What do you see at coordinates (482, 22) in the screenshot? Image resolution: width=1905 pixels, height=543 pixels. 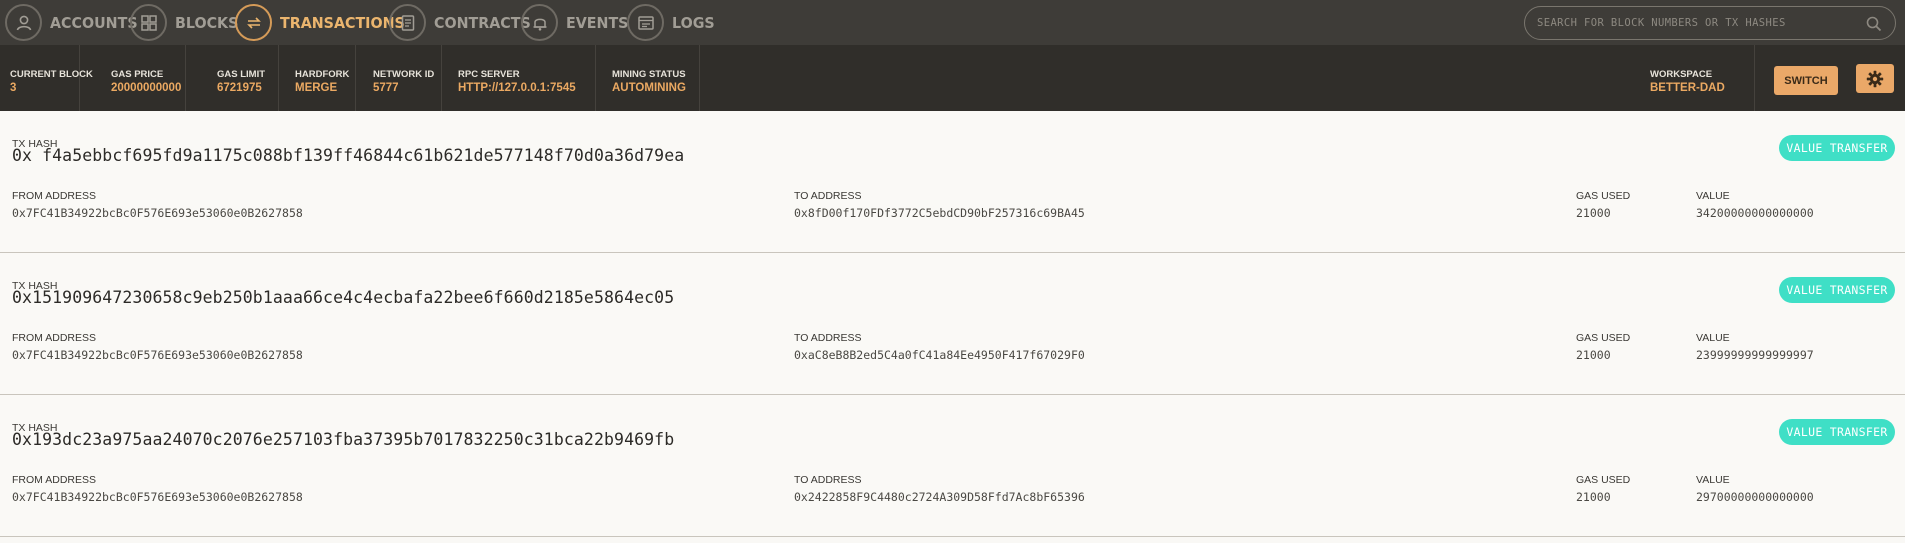 I see `nav-contracts-label: CONTRACTS` at bounding box center [482, 22].